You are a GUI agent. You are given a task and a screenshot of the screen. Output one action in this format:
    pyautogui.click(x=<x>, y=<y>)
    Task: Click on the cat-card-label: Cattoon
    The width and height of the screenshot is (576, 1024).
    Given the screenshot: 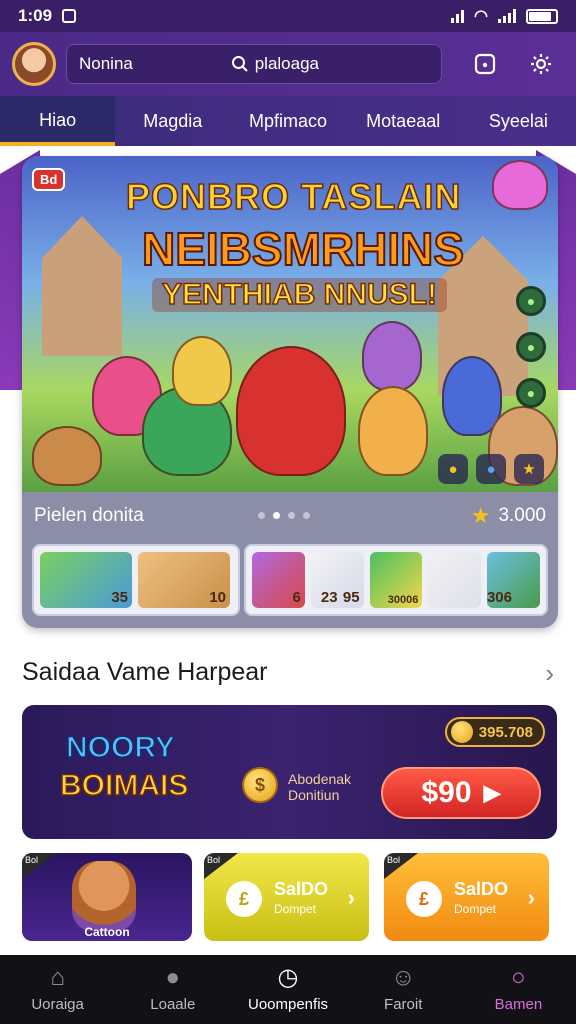 What is the action you would take?
    pyautogui.click(x=107, y=932)
    